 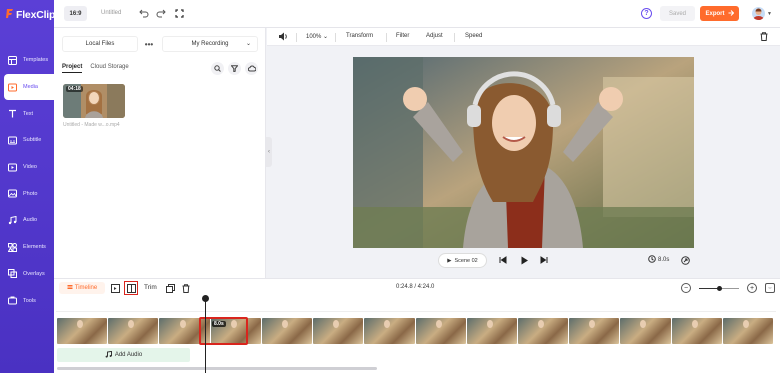 I want to click on fullscreen-icon, so click(x=179, y=13).